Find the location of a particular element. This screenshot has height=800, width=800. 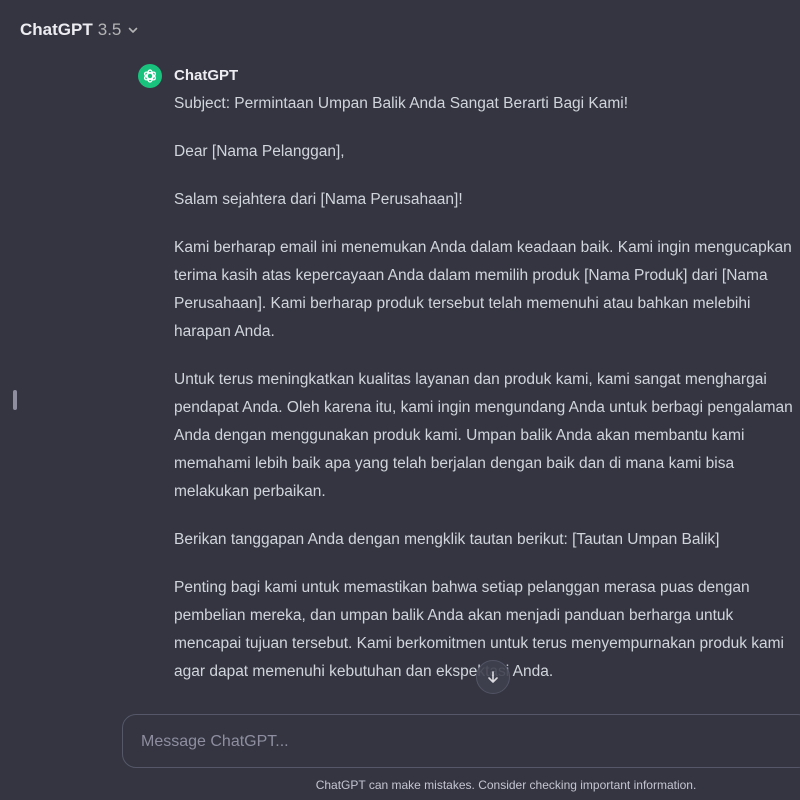

model-name: ChatGPT is located at coordinates (56, 29).